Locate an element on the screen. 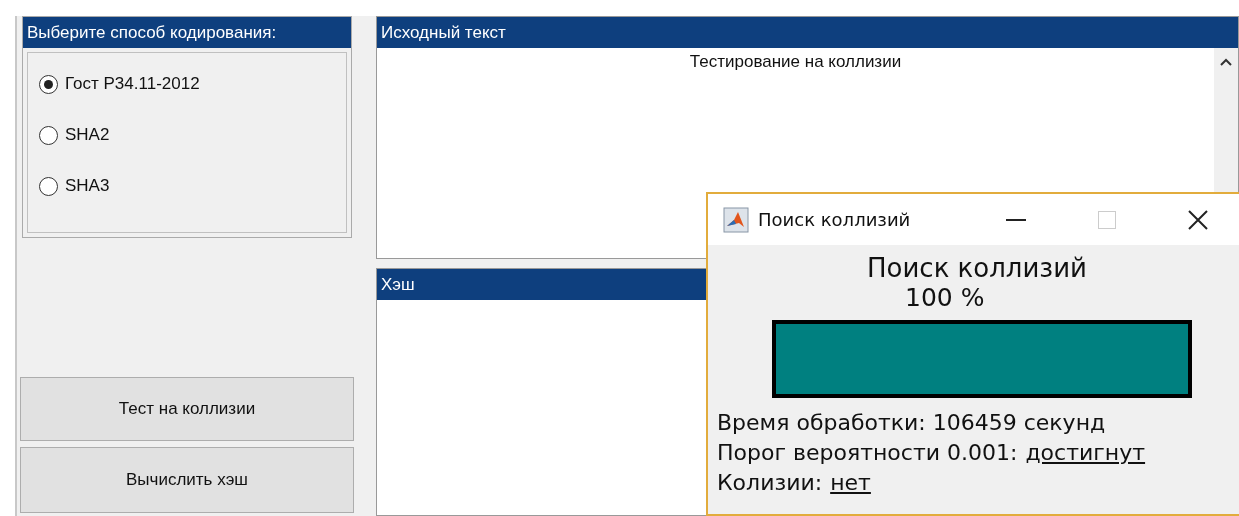 This screenshot has height=516, width=1239. action-button: Тест на коллизии is located at coordinates (187, 409).